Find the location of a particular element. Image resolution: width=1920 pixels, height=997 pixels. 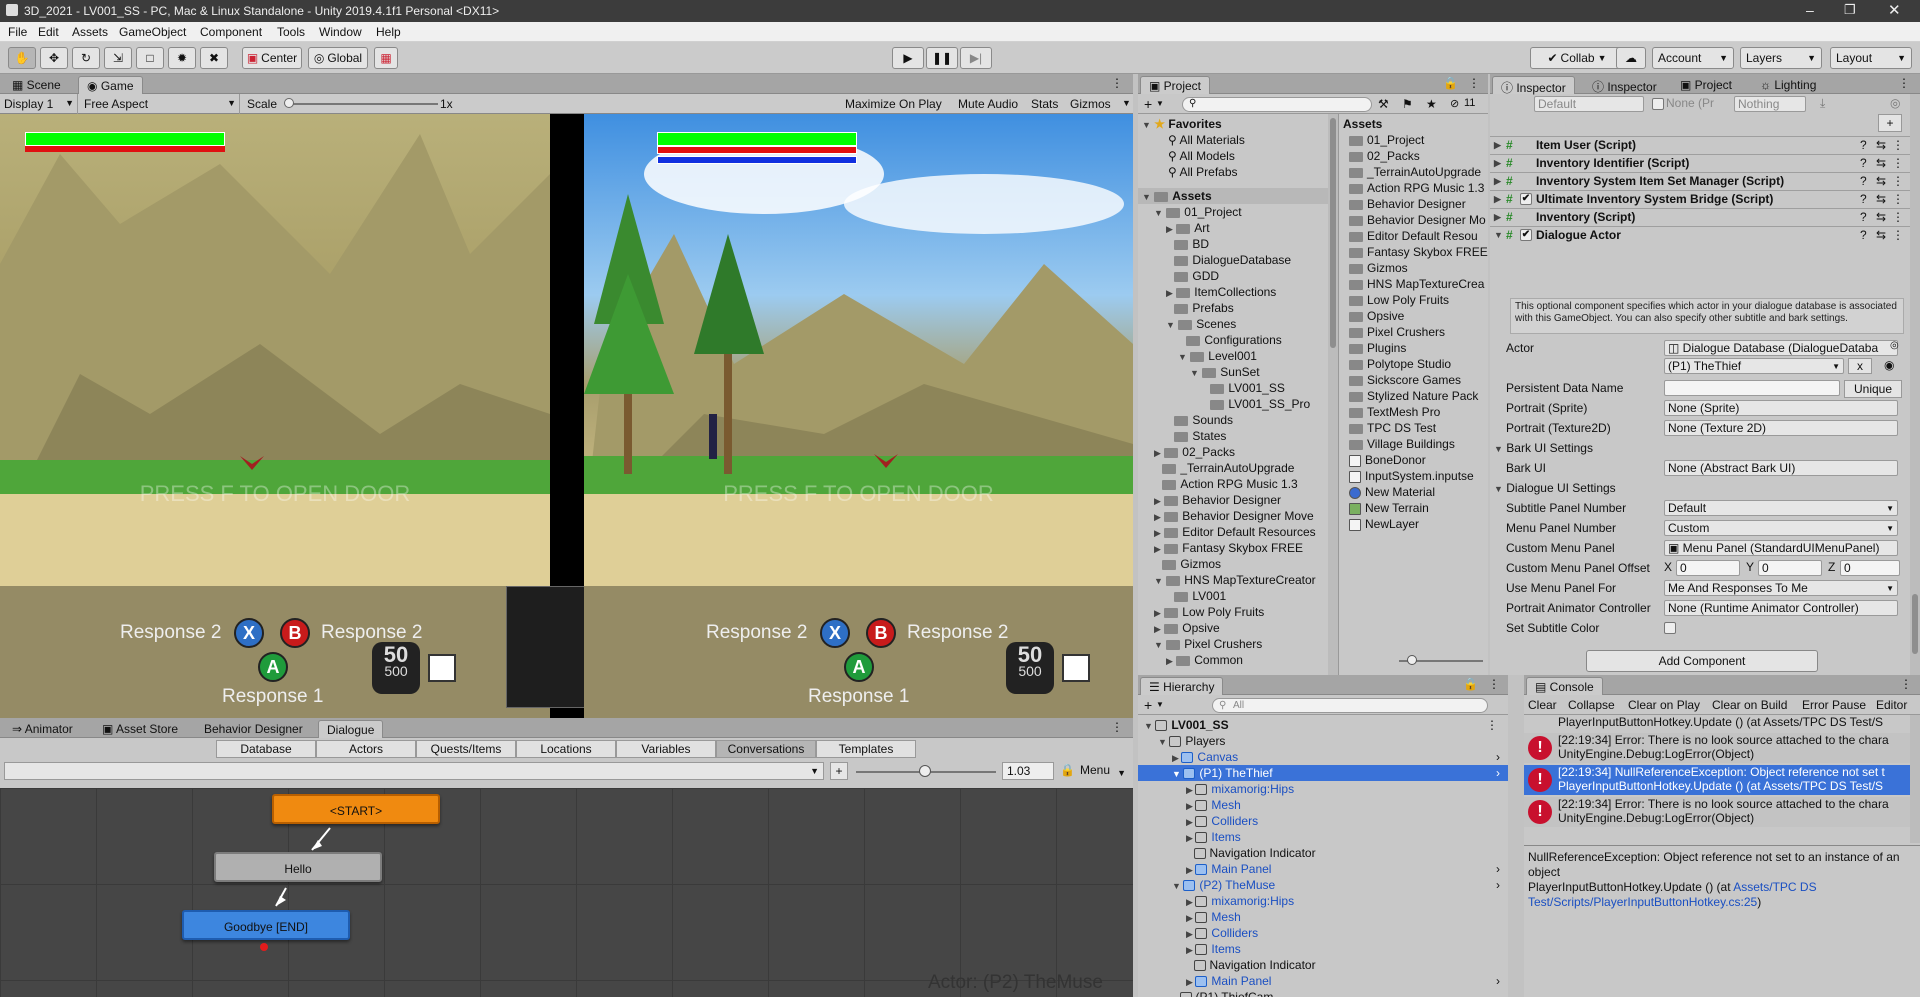

hierarchy-item: ▶ Main Panel › is located at coordinates (1323, 869).